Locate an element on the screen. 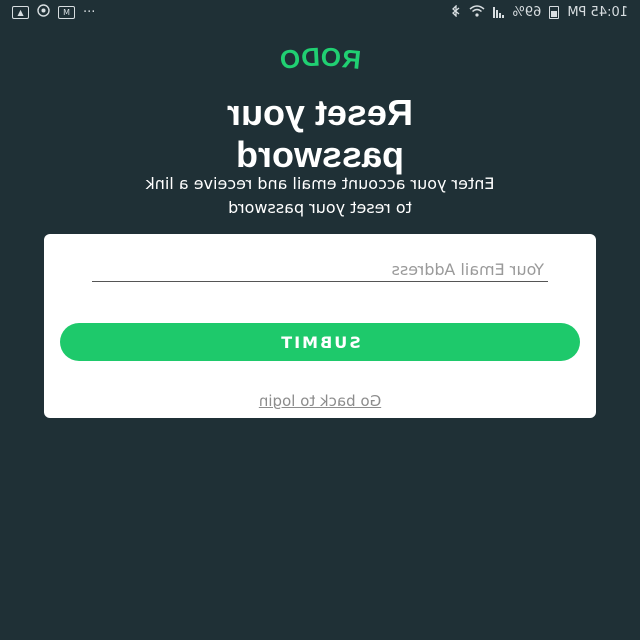 Image resolution: width=640 pixels, height=640 pixels. rodo-logo: RODO is located at coordinates (320, 58).